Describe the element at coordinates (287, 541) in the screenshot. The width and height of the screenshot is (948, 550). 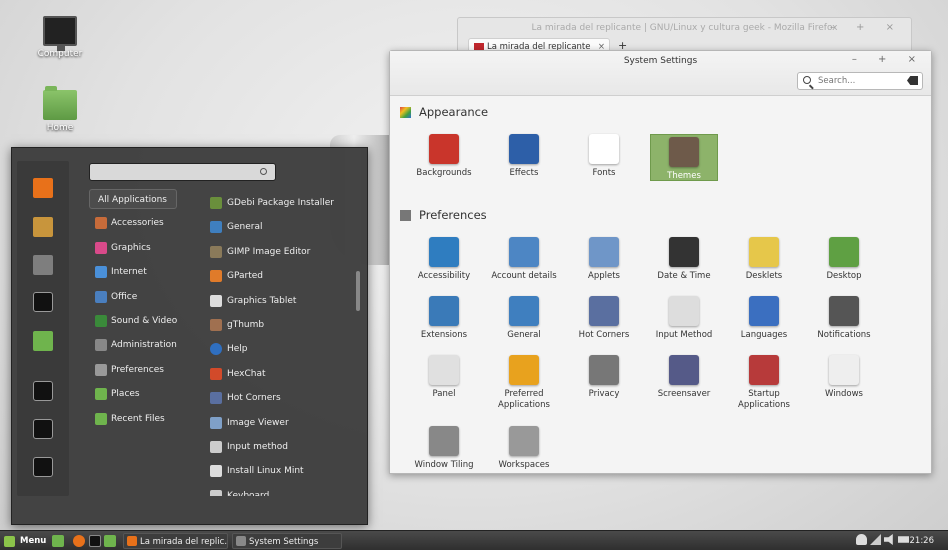
I see `taskbar-window-settings: System Settings` at that location.